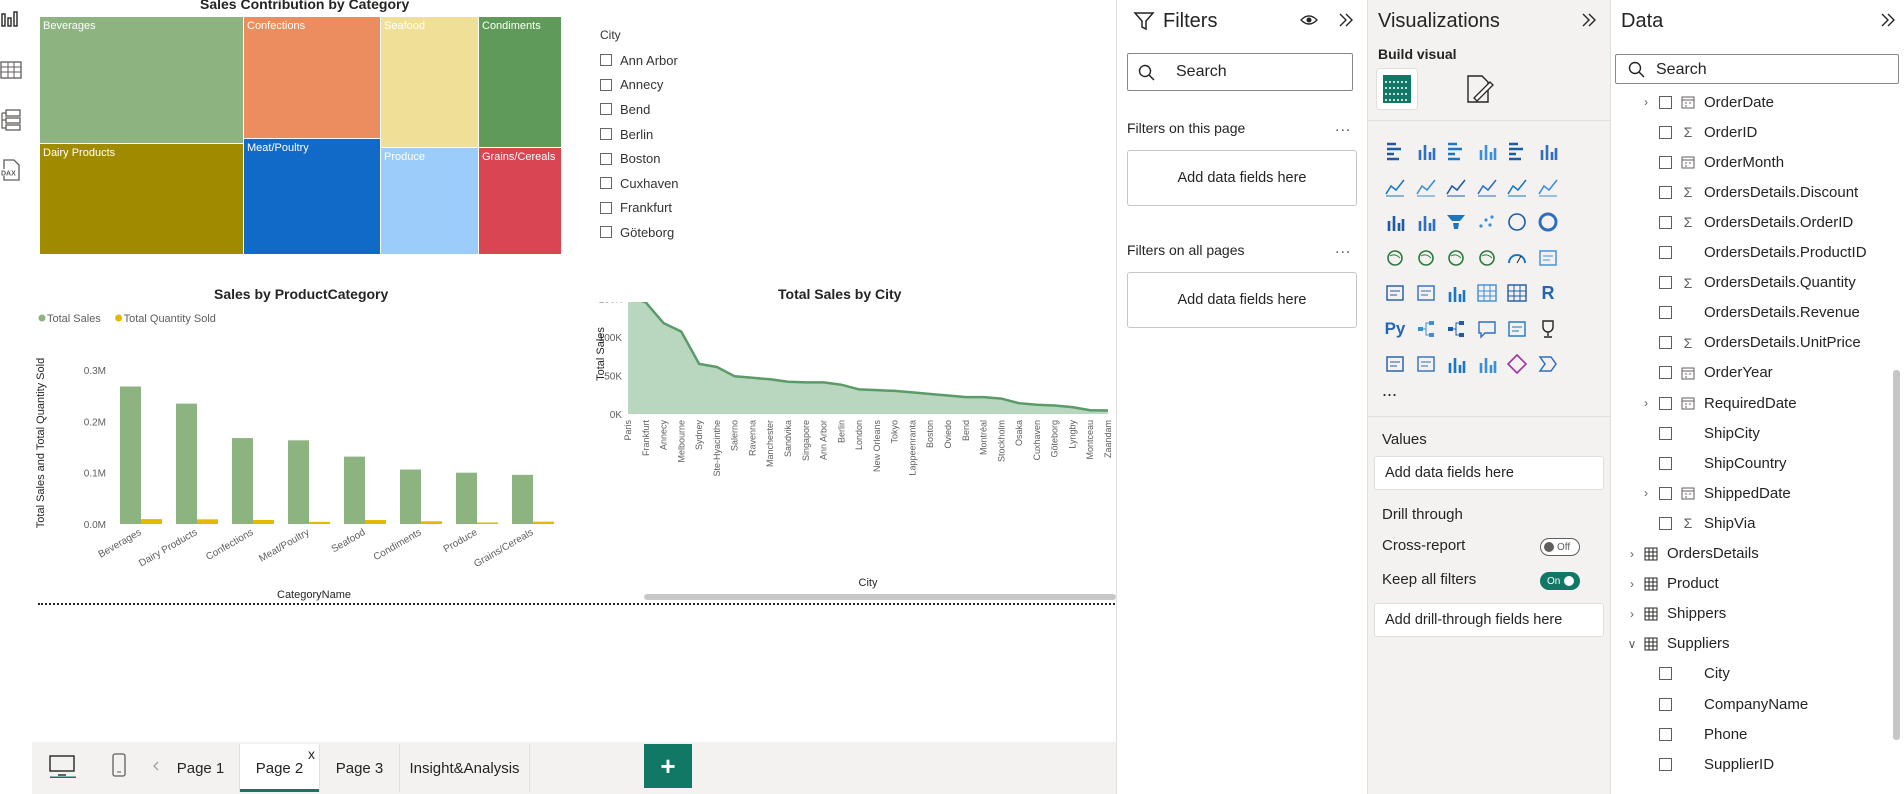  What do you see at coordinates (1397, 89) in the screenshot?
I see `build-visual-tab` at bounding box center [1397, 89].